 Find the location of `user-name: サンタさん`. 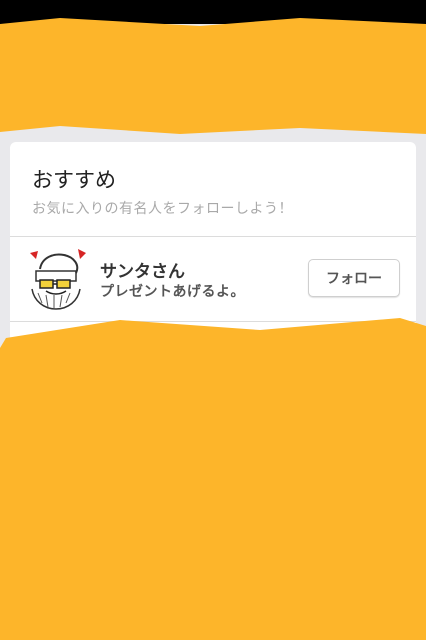

user-name: サンタさん is located at coordinates (142, 269).